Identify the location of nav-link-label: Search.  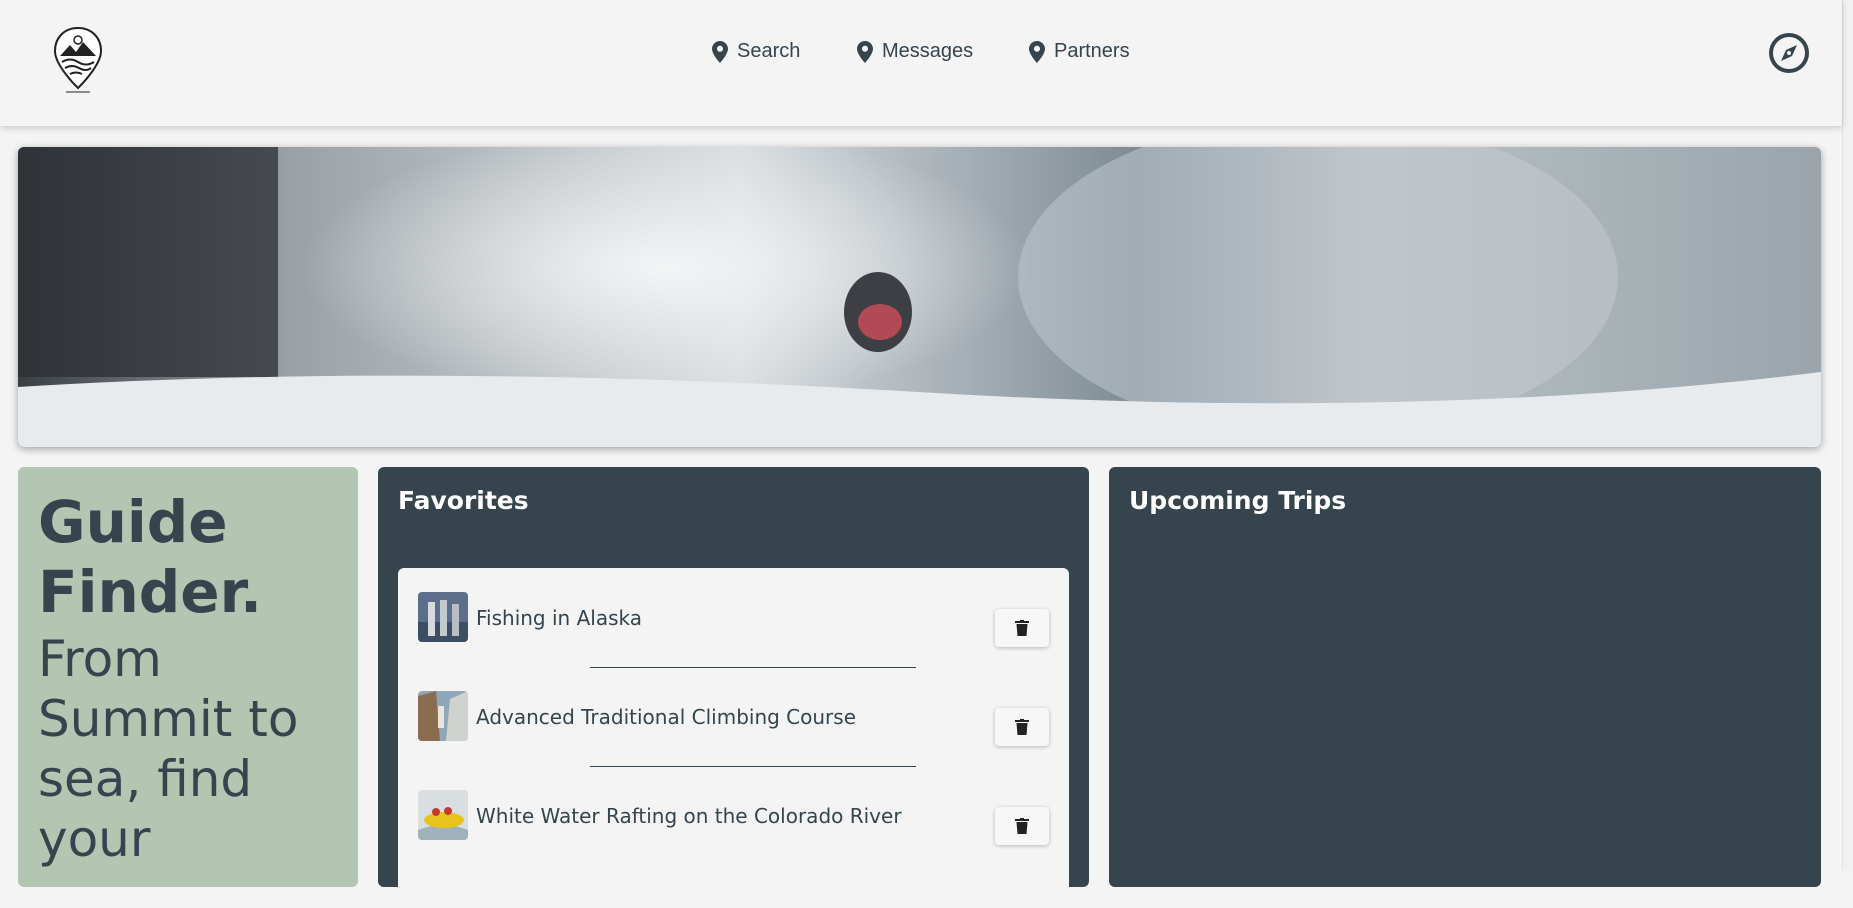
(769, 51).